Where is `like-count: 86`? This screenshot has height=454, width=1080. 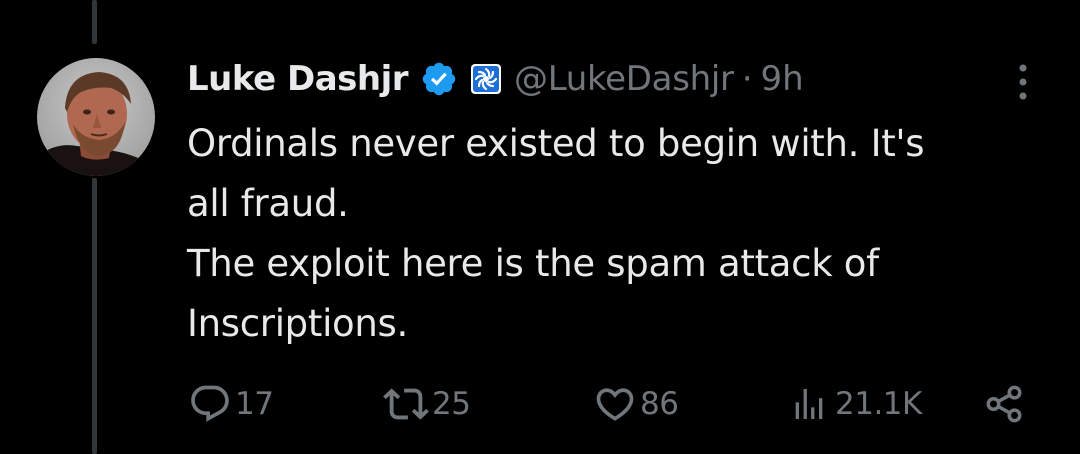 like-count: 86 is located at coordinates (659, 404).